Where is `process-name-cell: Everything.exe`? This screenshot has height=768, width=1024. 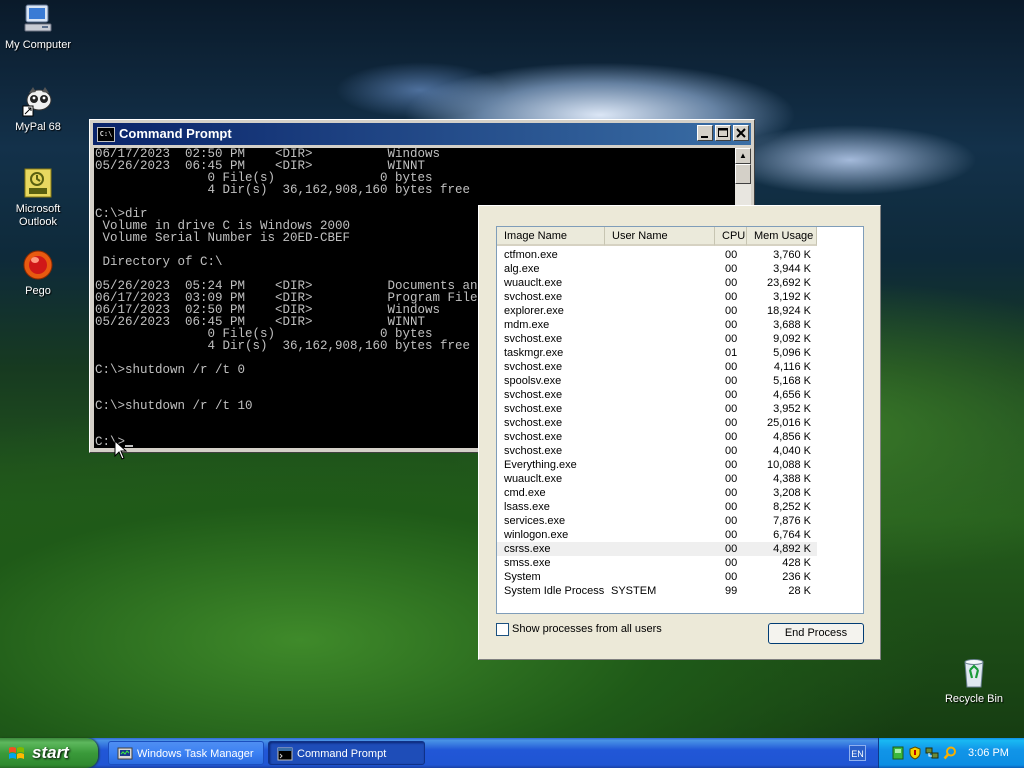
process-name-cell: Everything.exe is located at coordinates (540, 465).